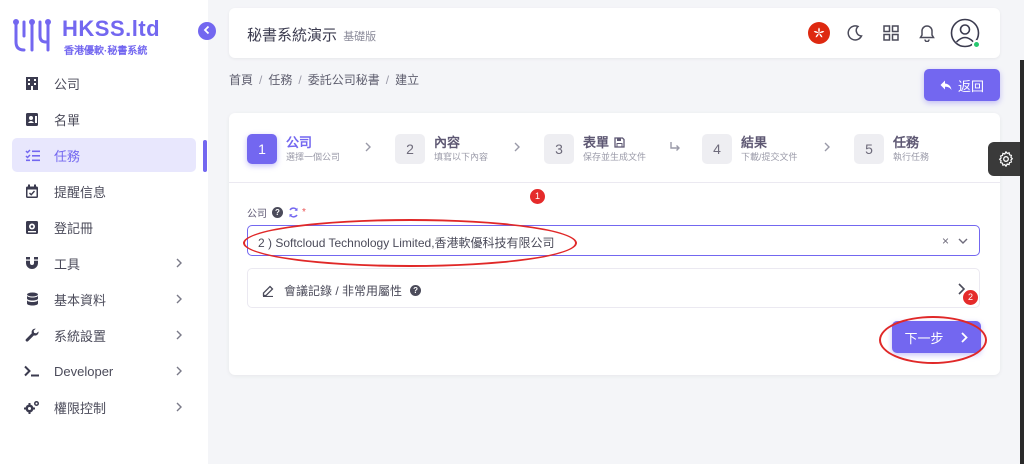  Describe the element at coordinates (906, 142) in the screenshot. I see `step-title: 任務` at that location.